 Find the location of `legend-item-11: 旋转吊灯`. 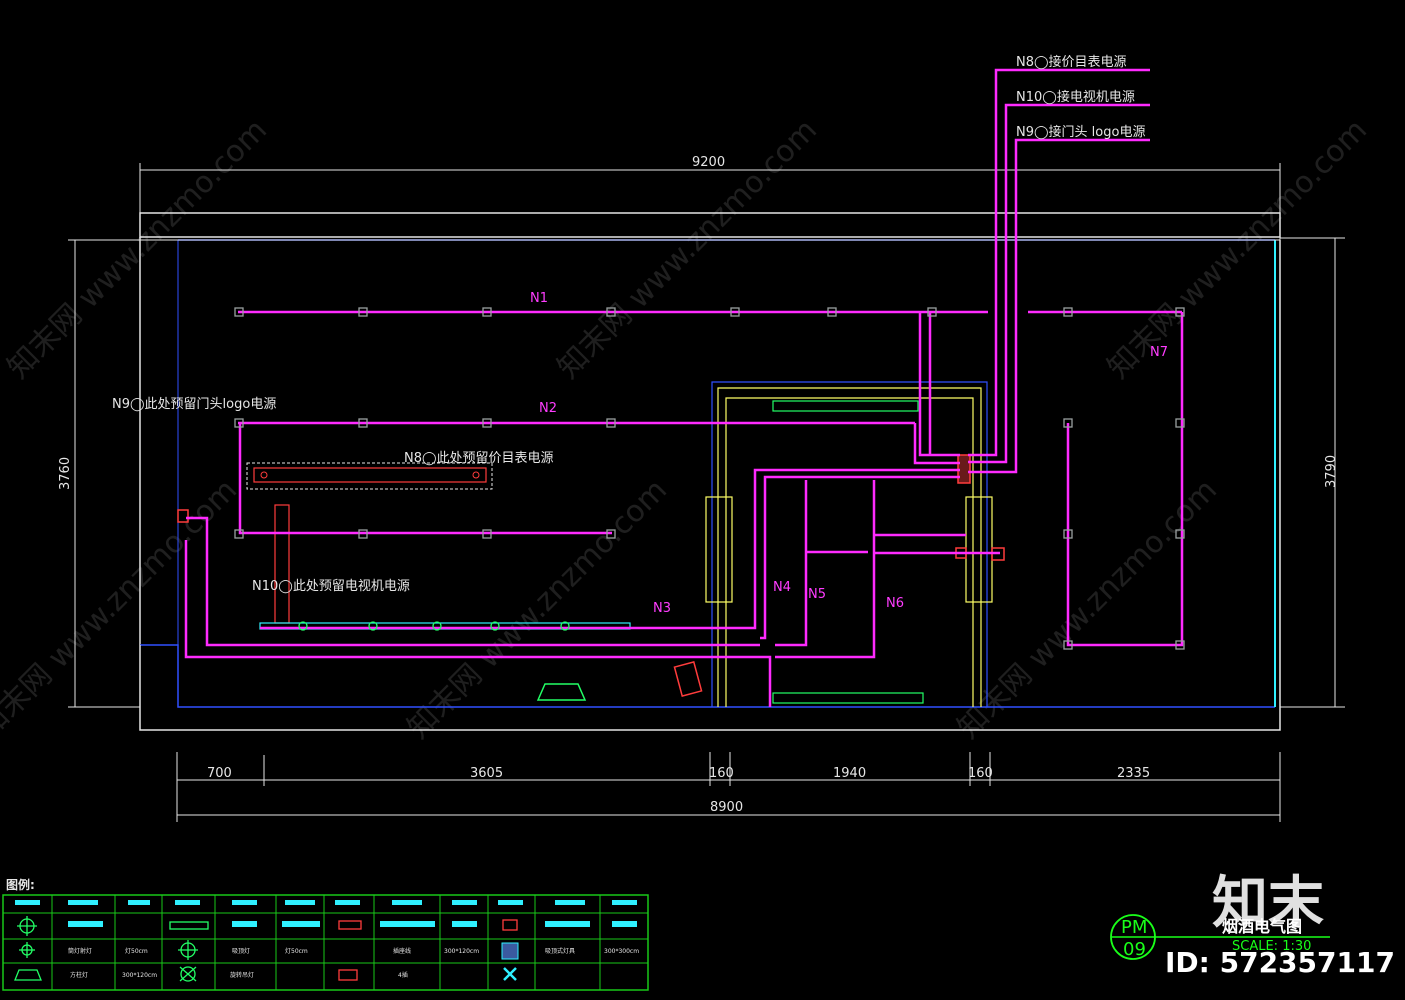

legend-item-11: 旋转吊灯 is located at coordinates (242, 975).